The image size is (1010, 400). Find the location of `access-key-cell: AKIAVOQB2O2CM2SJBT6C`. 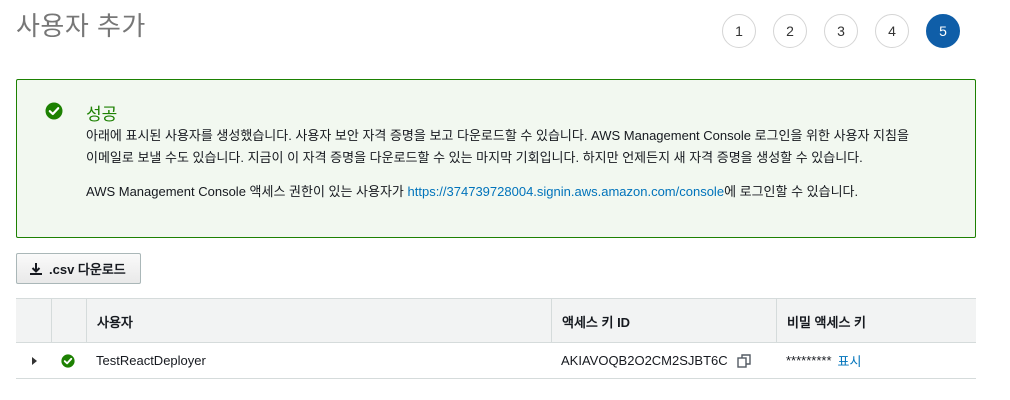

access-key-cell: AKIAVOQB2O2CM2SJBT6C is located at coordinates (663, 360).